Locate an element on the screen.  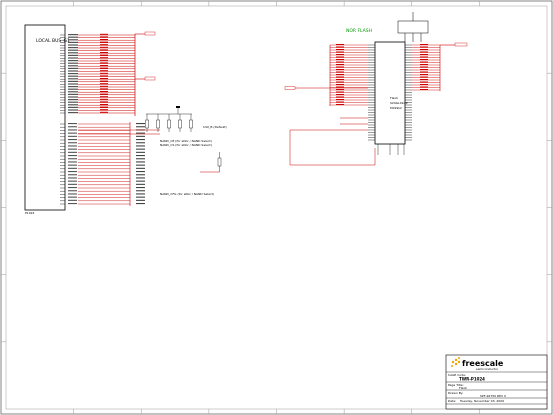
decoupling-capacitors is located at coordinates (413, 27).